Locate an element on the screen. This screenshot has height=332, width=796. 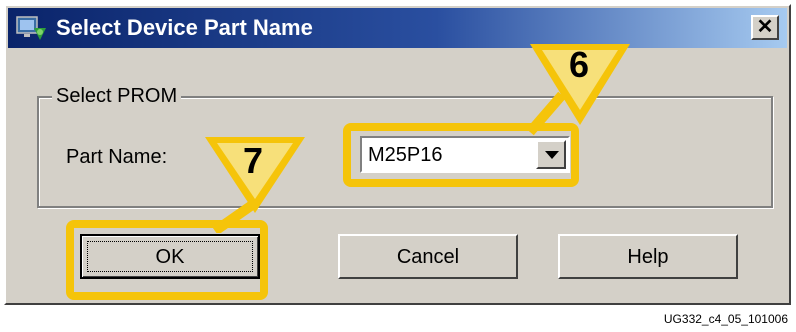
close-icon: ✕ is located at coordinates (765, 27).